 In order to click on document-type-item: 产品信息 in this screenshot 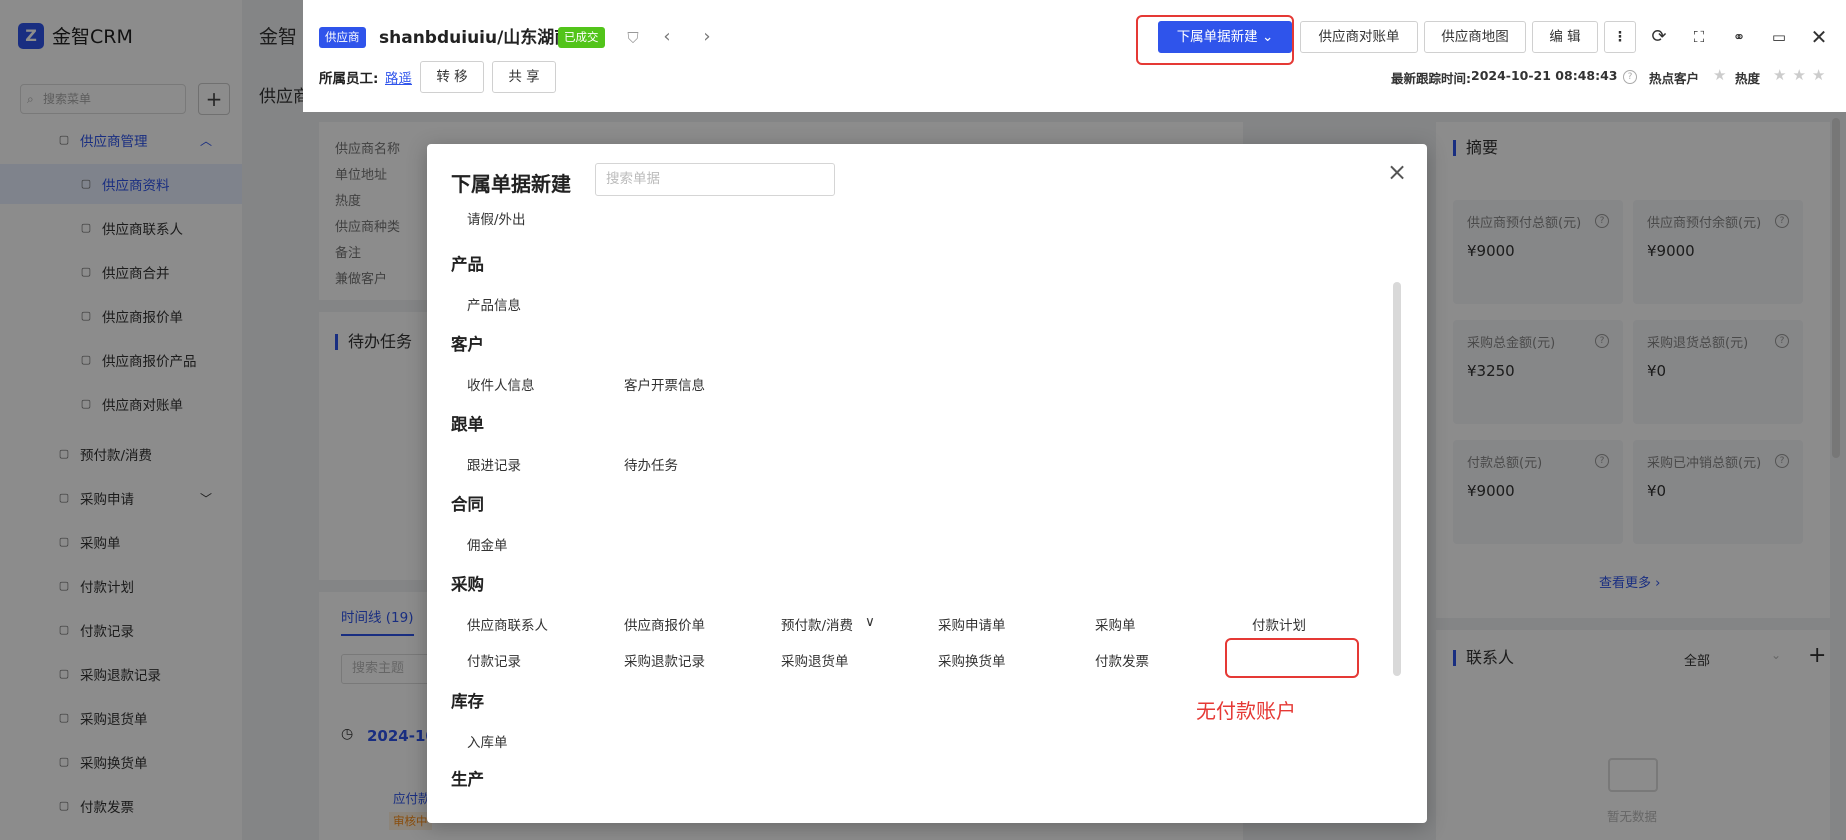, I will do `click(494, 304)`.